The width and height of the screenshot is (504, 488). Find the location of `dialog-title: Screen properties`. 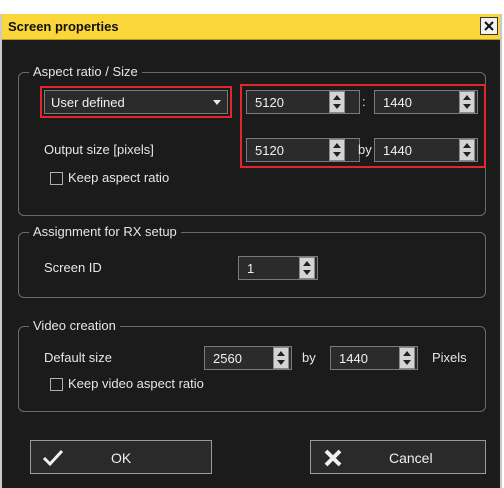

dialog-title: Screen properties is located at coordinates (63, 26).